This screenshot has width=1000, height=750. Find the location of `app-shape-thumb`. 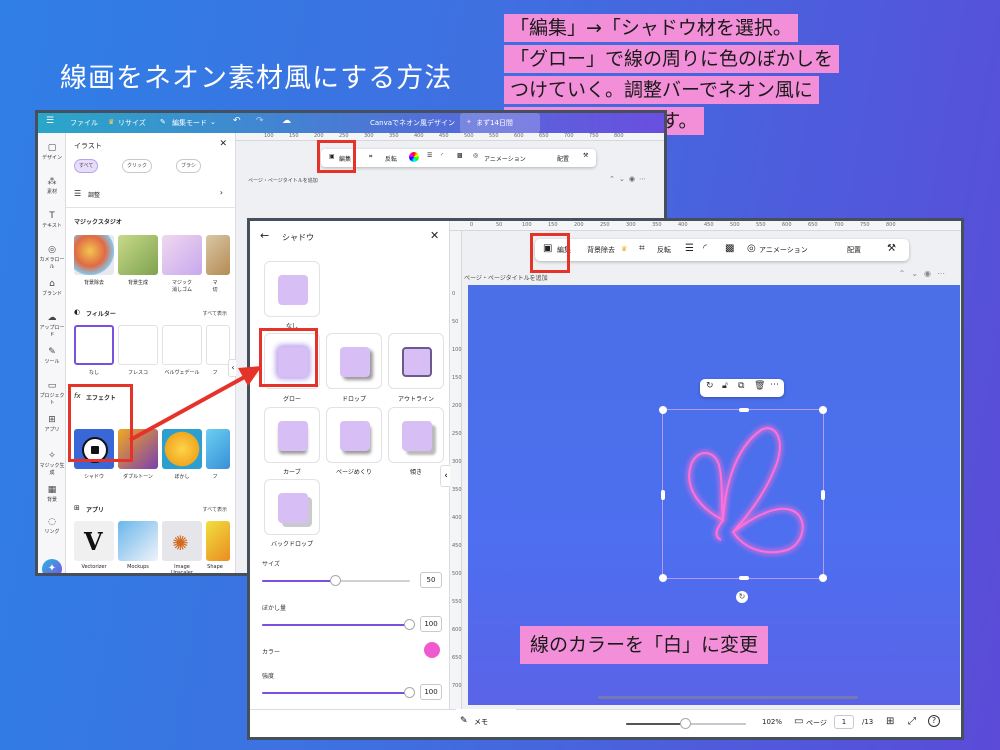

app-shape-thumb is located at coordinates (218, 541).